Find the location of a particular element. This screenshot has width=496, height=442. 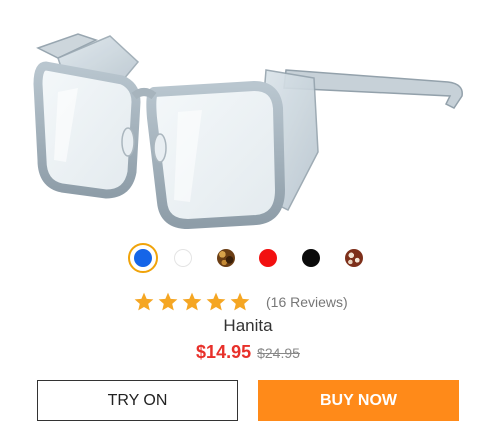

rating-row: (16 Reviews) is located at coordinates (248, 302).